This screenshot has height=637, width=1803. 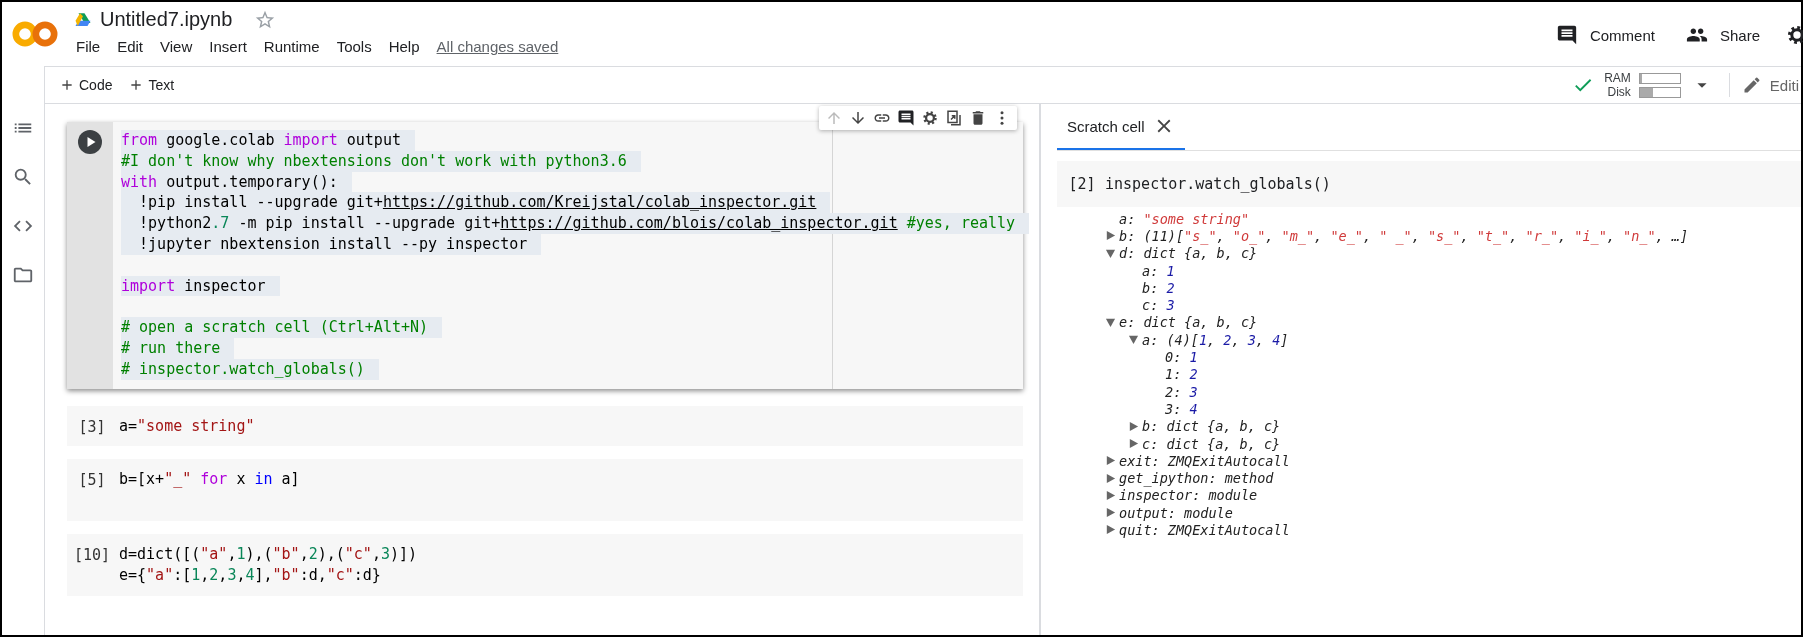 I want to click on execution-count: [10], so click(x=92, y=555).